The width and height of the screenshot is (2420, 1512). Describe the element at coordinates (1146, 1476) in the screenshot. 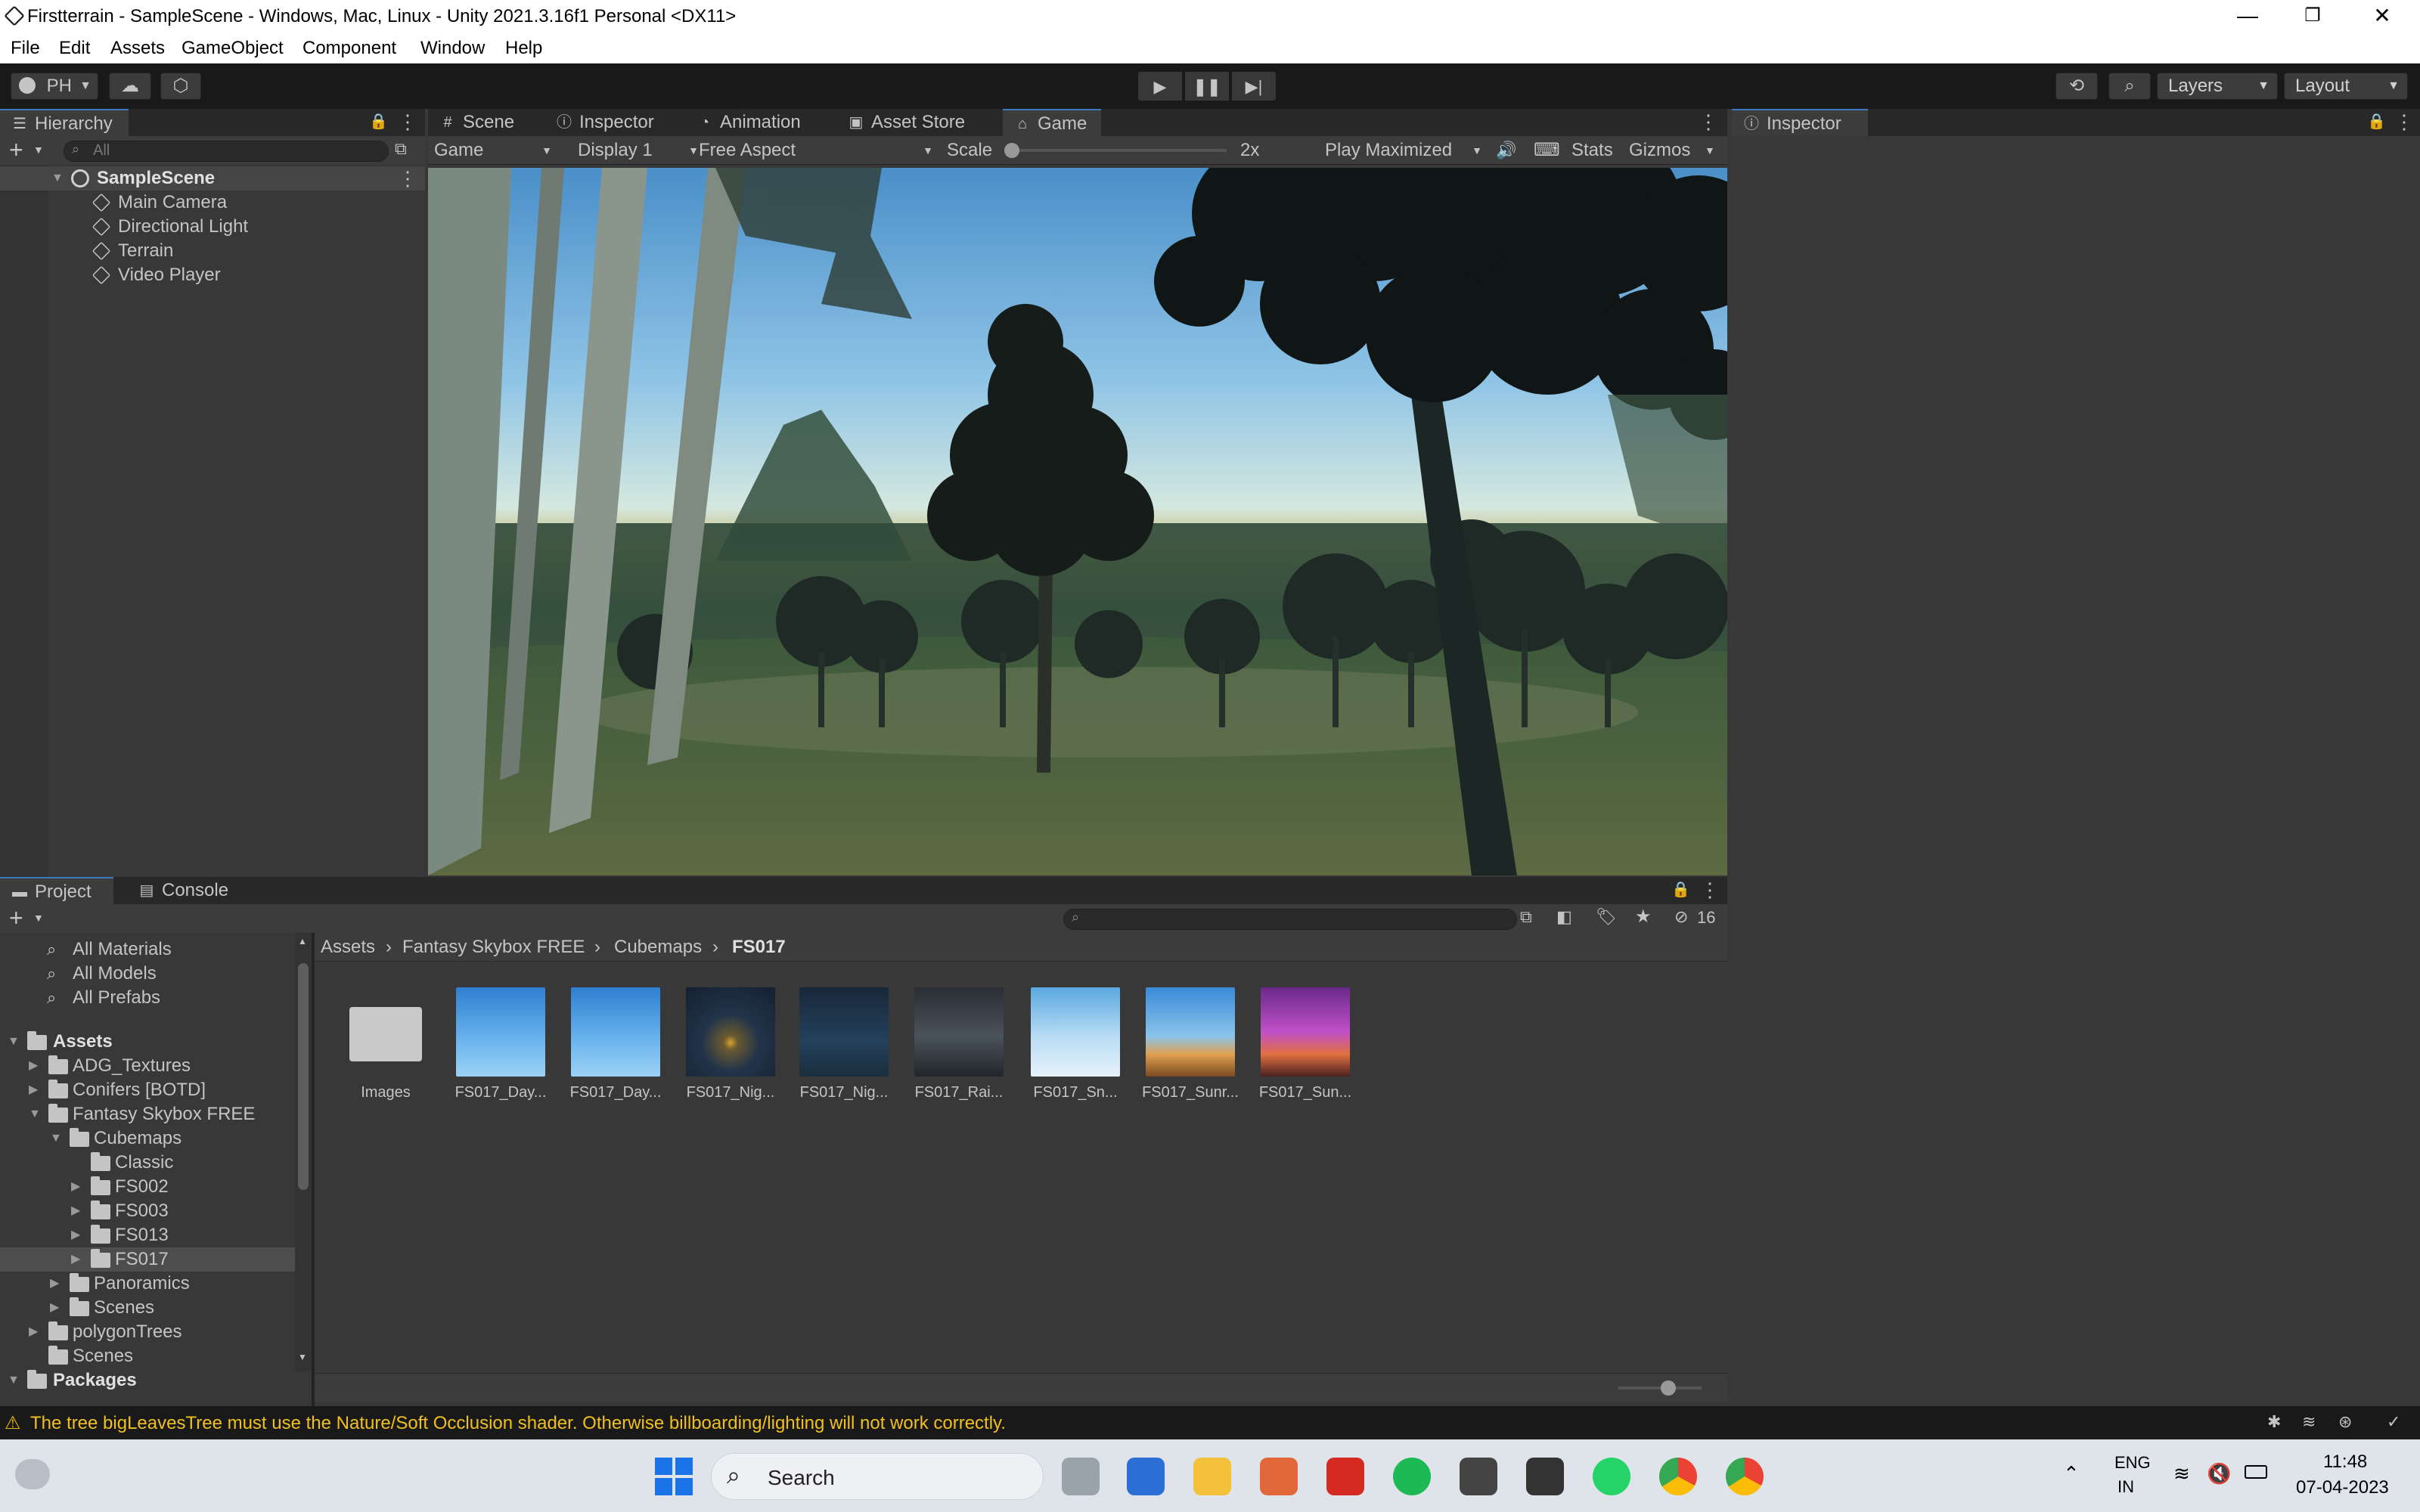

I see `todo-icon` at that location.